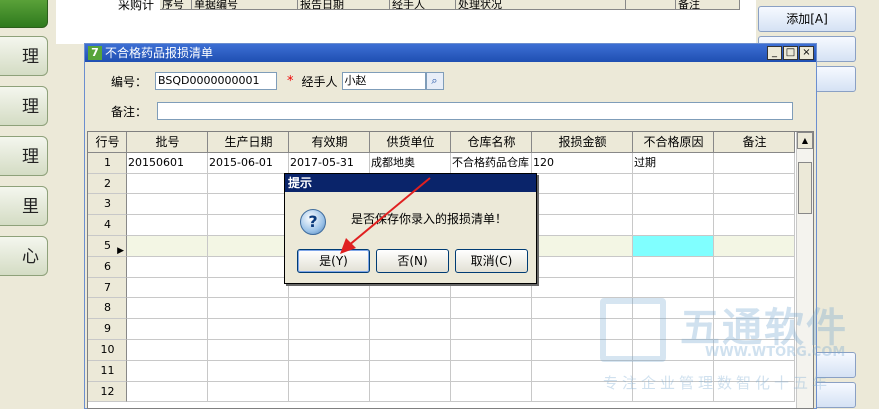 The width and height of the screenshot is (879, 409). Describe the element at coordinates (717, 383) in the screenshot. I see `watermark-slogan: 专注企业管理数智化十五年` at that location.